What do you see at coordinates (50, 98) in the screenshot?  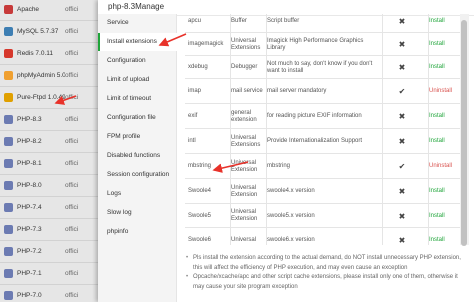 I see `software-row: Pure-Ftpd 1.0.49 offici` at bounding box center [50, 98].